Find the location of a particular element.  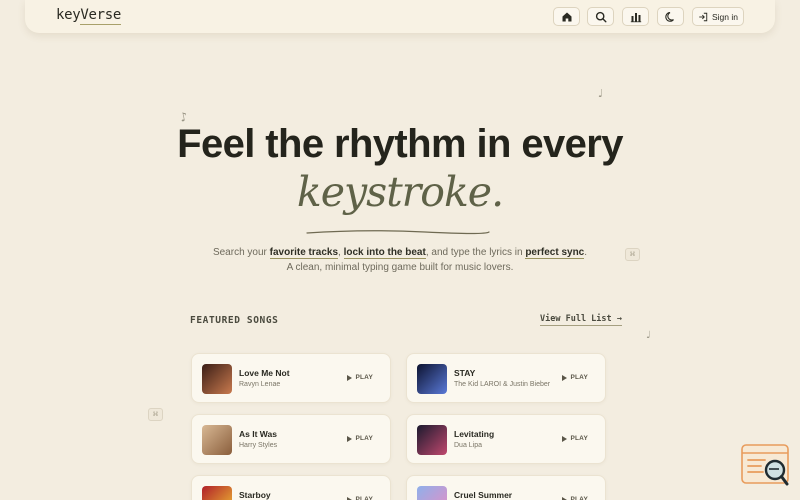

hero-script-word: keystroke. is located at coordinates (400, 192).